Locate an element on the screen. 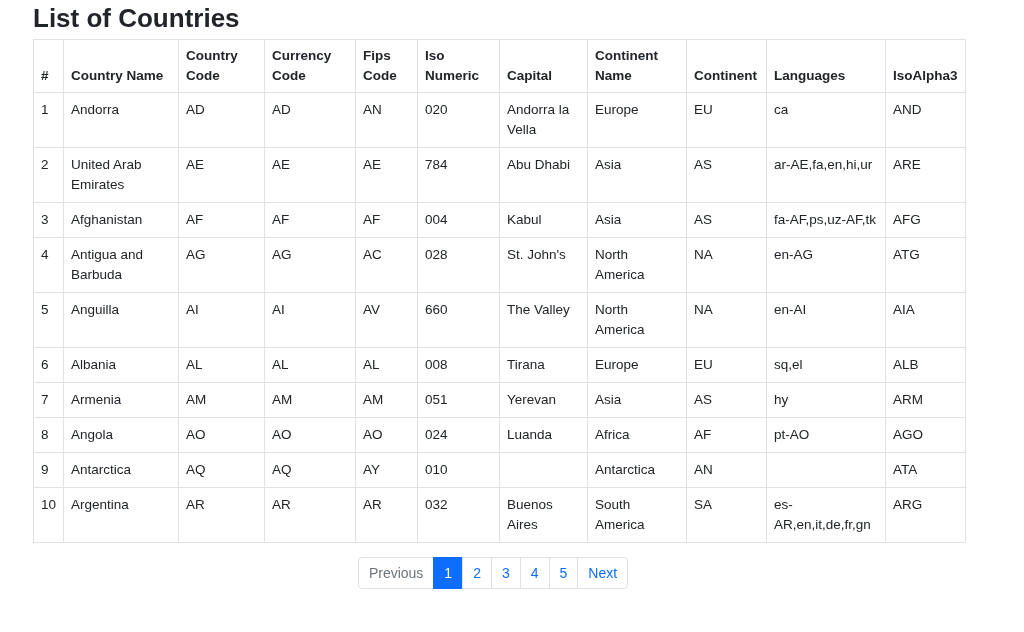  table-cell: 3 is located at coordinates (45, 219).